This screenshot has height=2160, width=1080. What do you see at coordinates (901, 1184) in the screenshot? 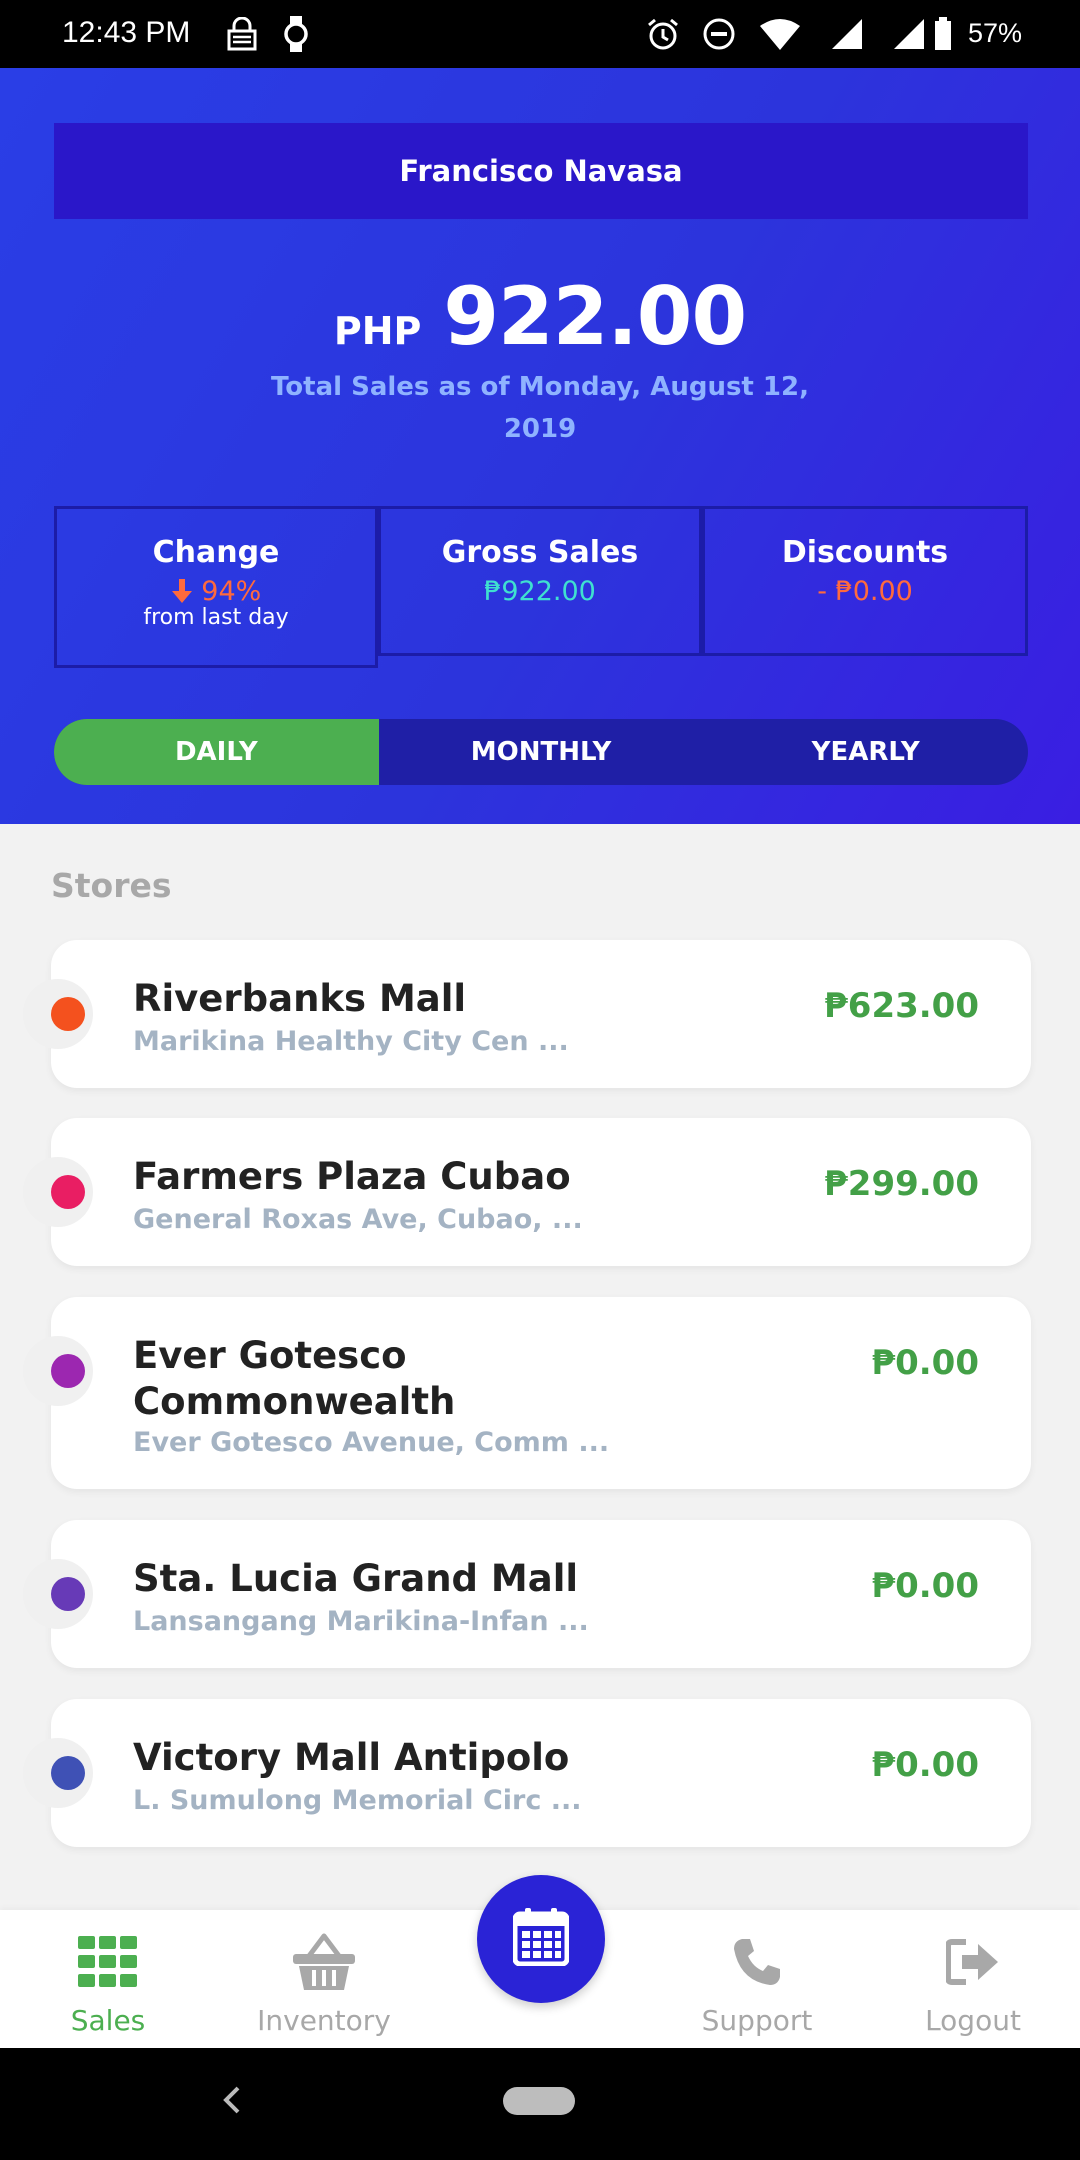
I see `store-amount: ₱299.00` at bounding box center [901, 1184].